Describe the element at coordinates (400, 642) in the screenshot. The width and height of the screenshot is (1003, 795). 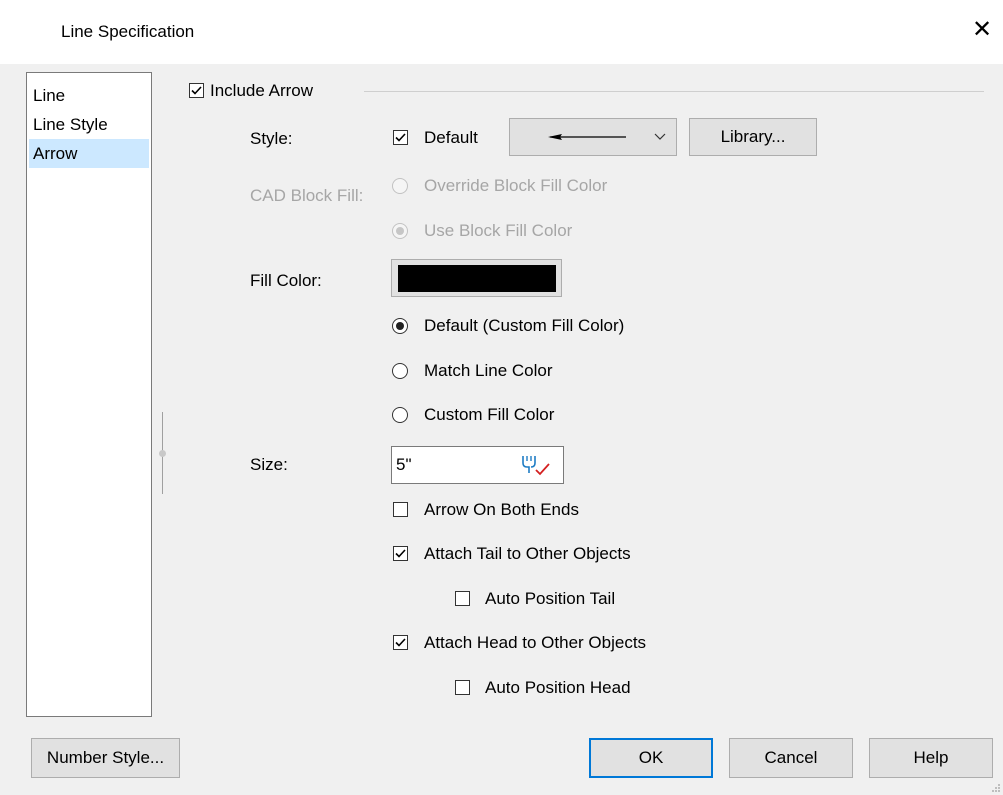
I see `attach-head-checkbox` at that location.